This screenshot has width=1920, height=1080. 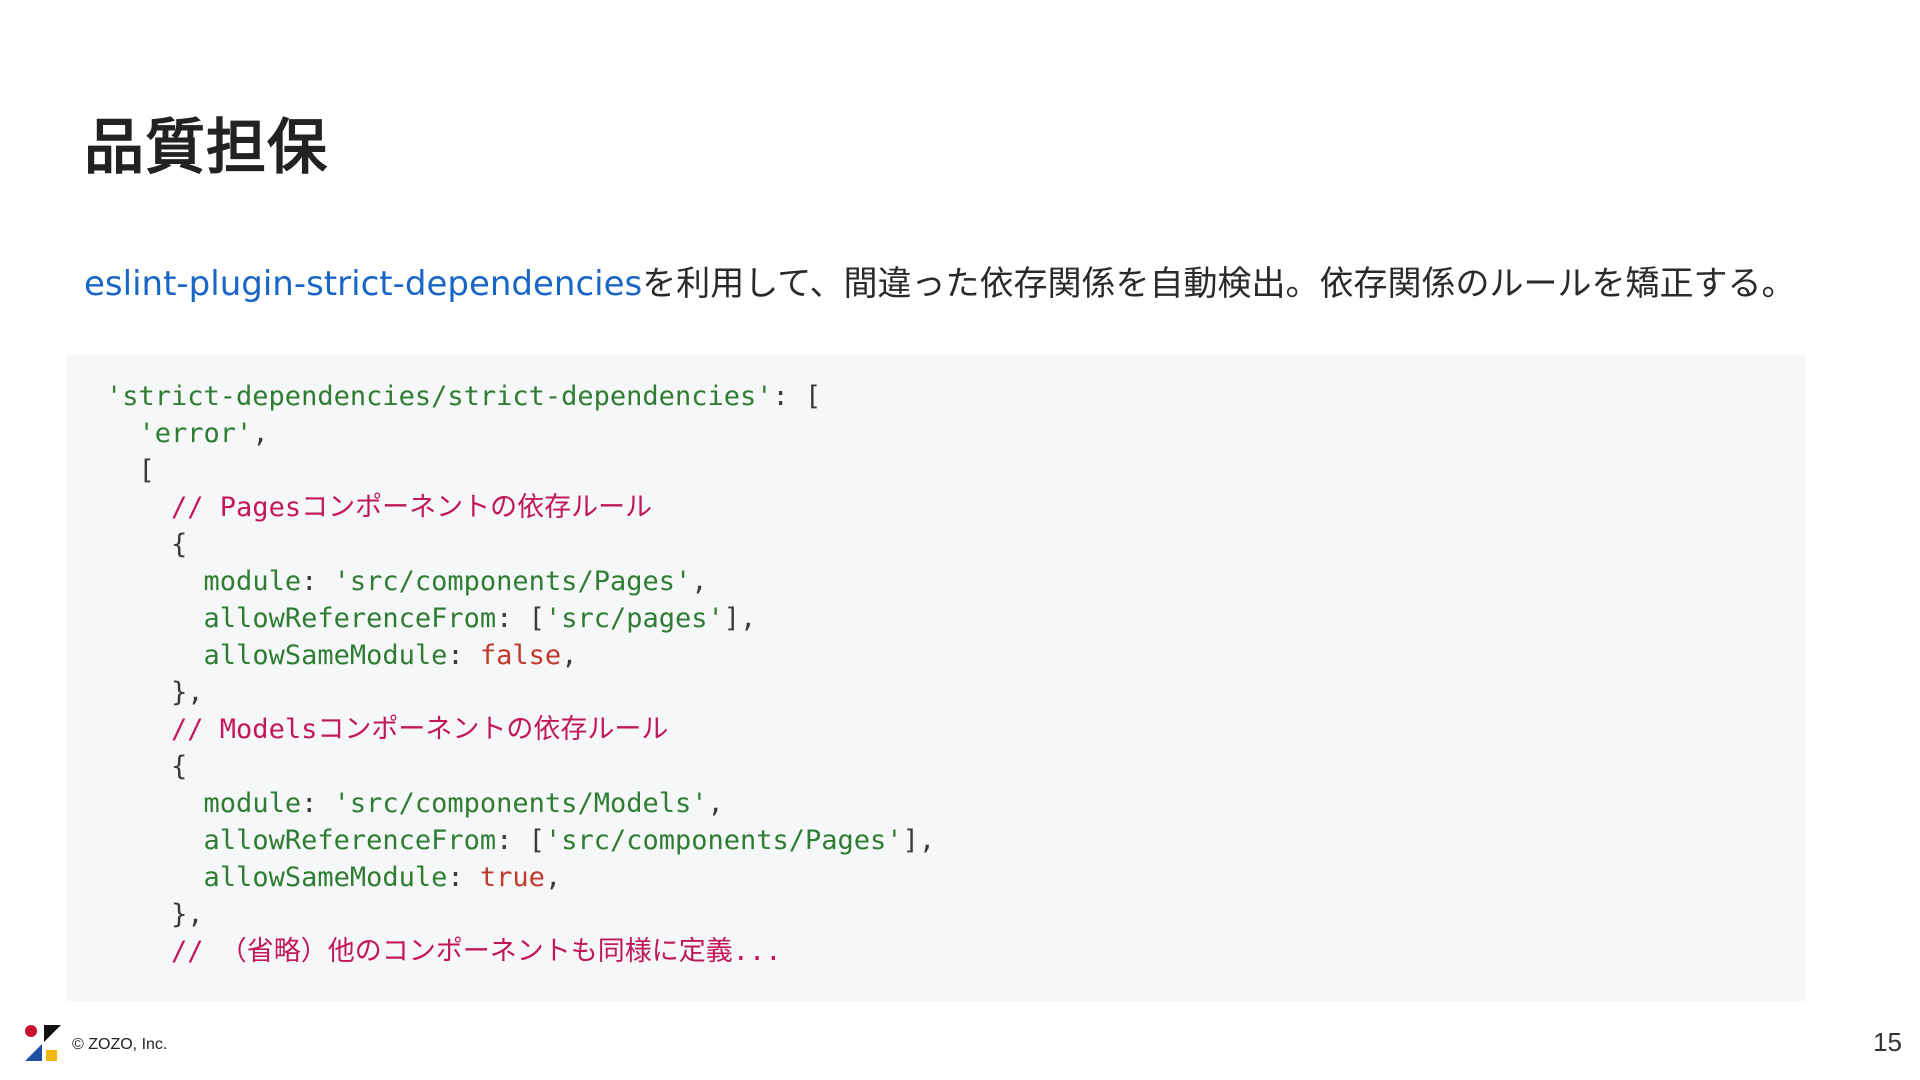 I want to click on code-boolean: true, so click(x=512, y=877).